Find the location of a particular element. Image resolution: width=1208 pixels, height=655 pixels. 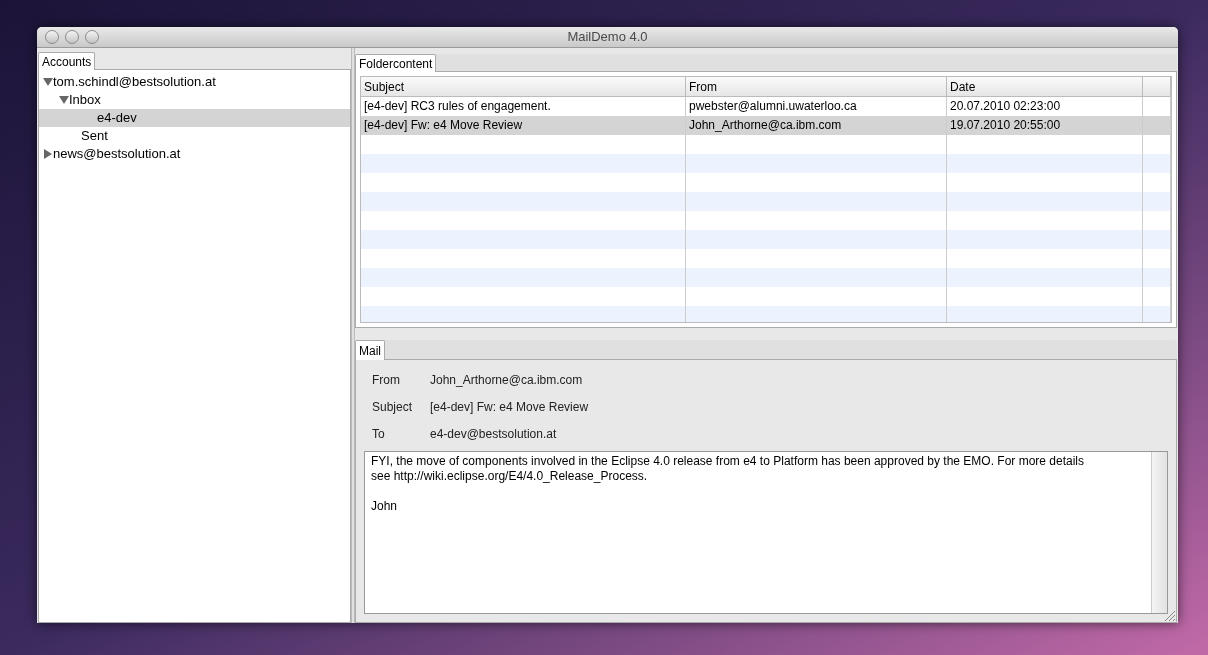

column-header: Date is located at coordinates (1045, 86).